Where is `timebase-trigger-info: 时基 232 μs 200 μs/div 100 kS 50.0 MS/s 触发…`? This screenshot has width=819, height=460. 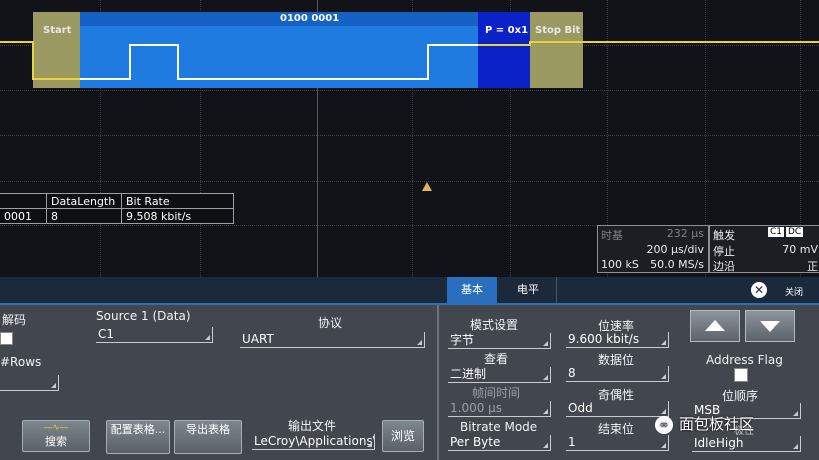
timebase-trigger-info: 时基 232 μs 200 μs/div 100 kS 50.0 MS/s 触发… is located at coordinates (708, 249).